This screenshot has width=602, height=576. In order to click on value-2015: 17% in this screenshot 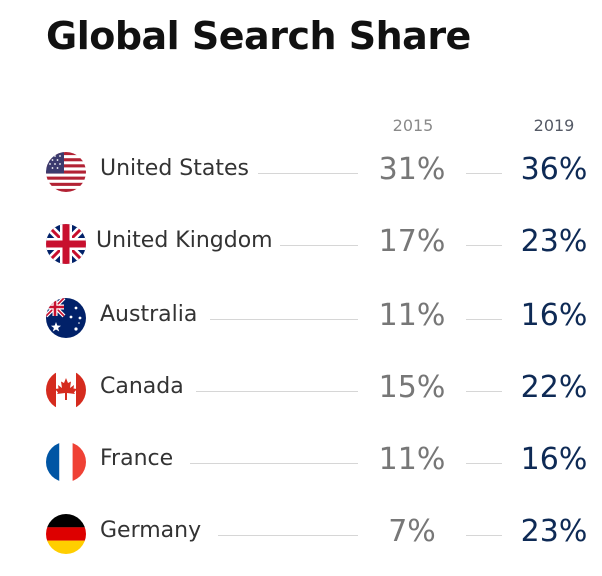, I will do `click(412, 241)`.